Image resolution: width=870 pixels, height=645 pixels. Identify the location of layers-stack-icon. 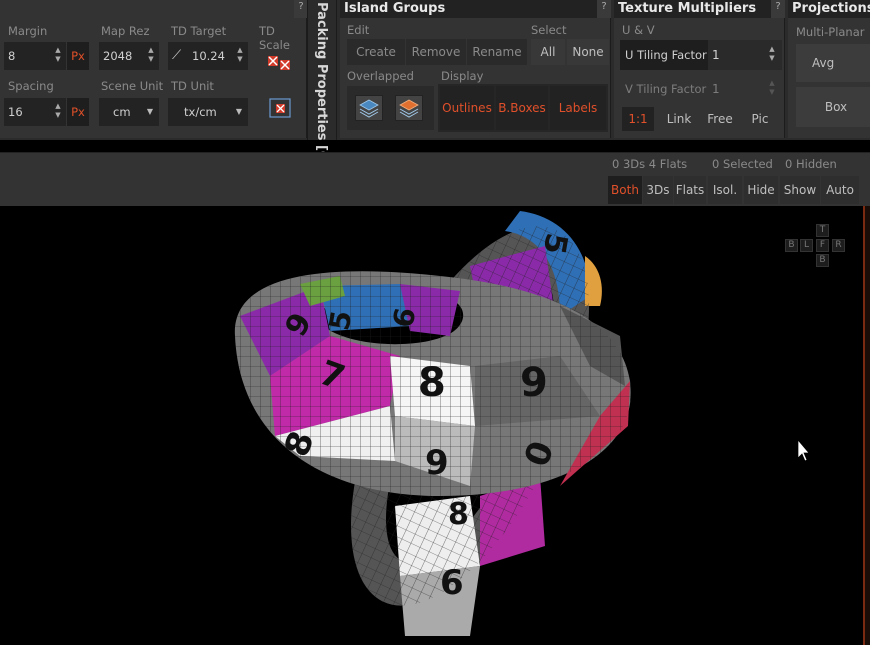
(369, 108).